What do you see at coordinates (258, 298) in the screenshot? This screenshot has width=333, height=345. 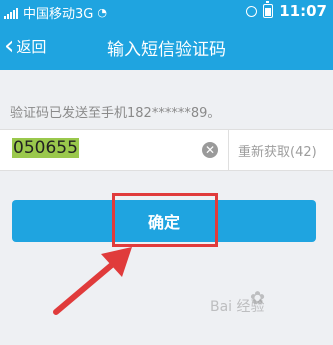 I see `paw-icon: ✿` at bounding box center [258, 298].